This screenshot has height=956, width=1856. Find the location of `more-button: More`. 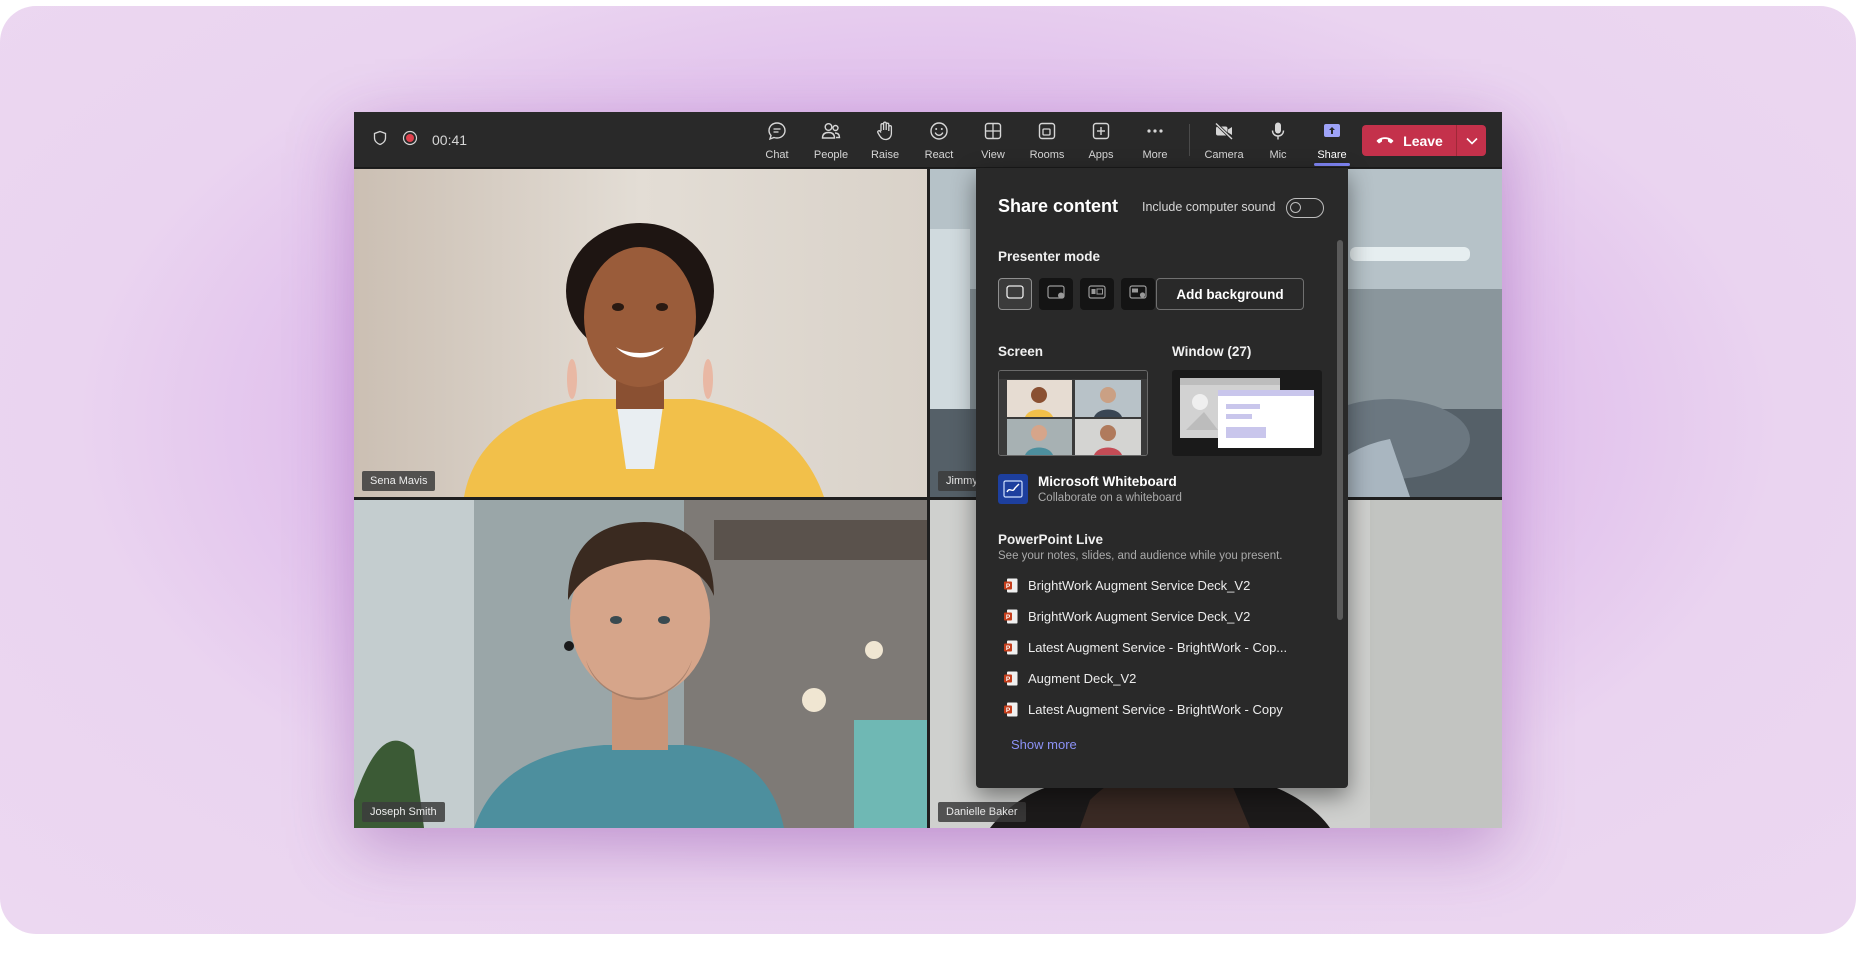

more-button: More is located at coordinates (1155, 140).